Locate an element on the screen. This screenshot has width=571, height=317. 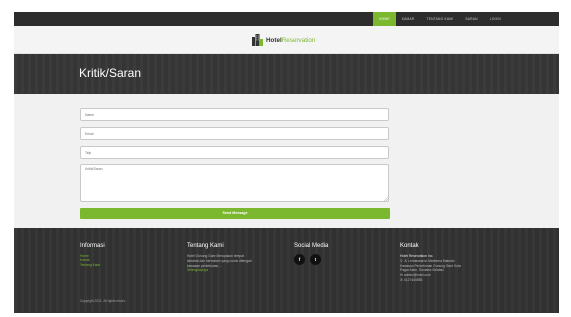
main-menu: HOME KAMAR TENTANG KAMI SARAN LOGIN is located at coordinates (440, 19).